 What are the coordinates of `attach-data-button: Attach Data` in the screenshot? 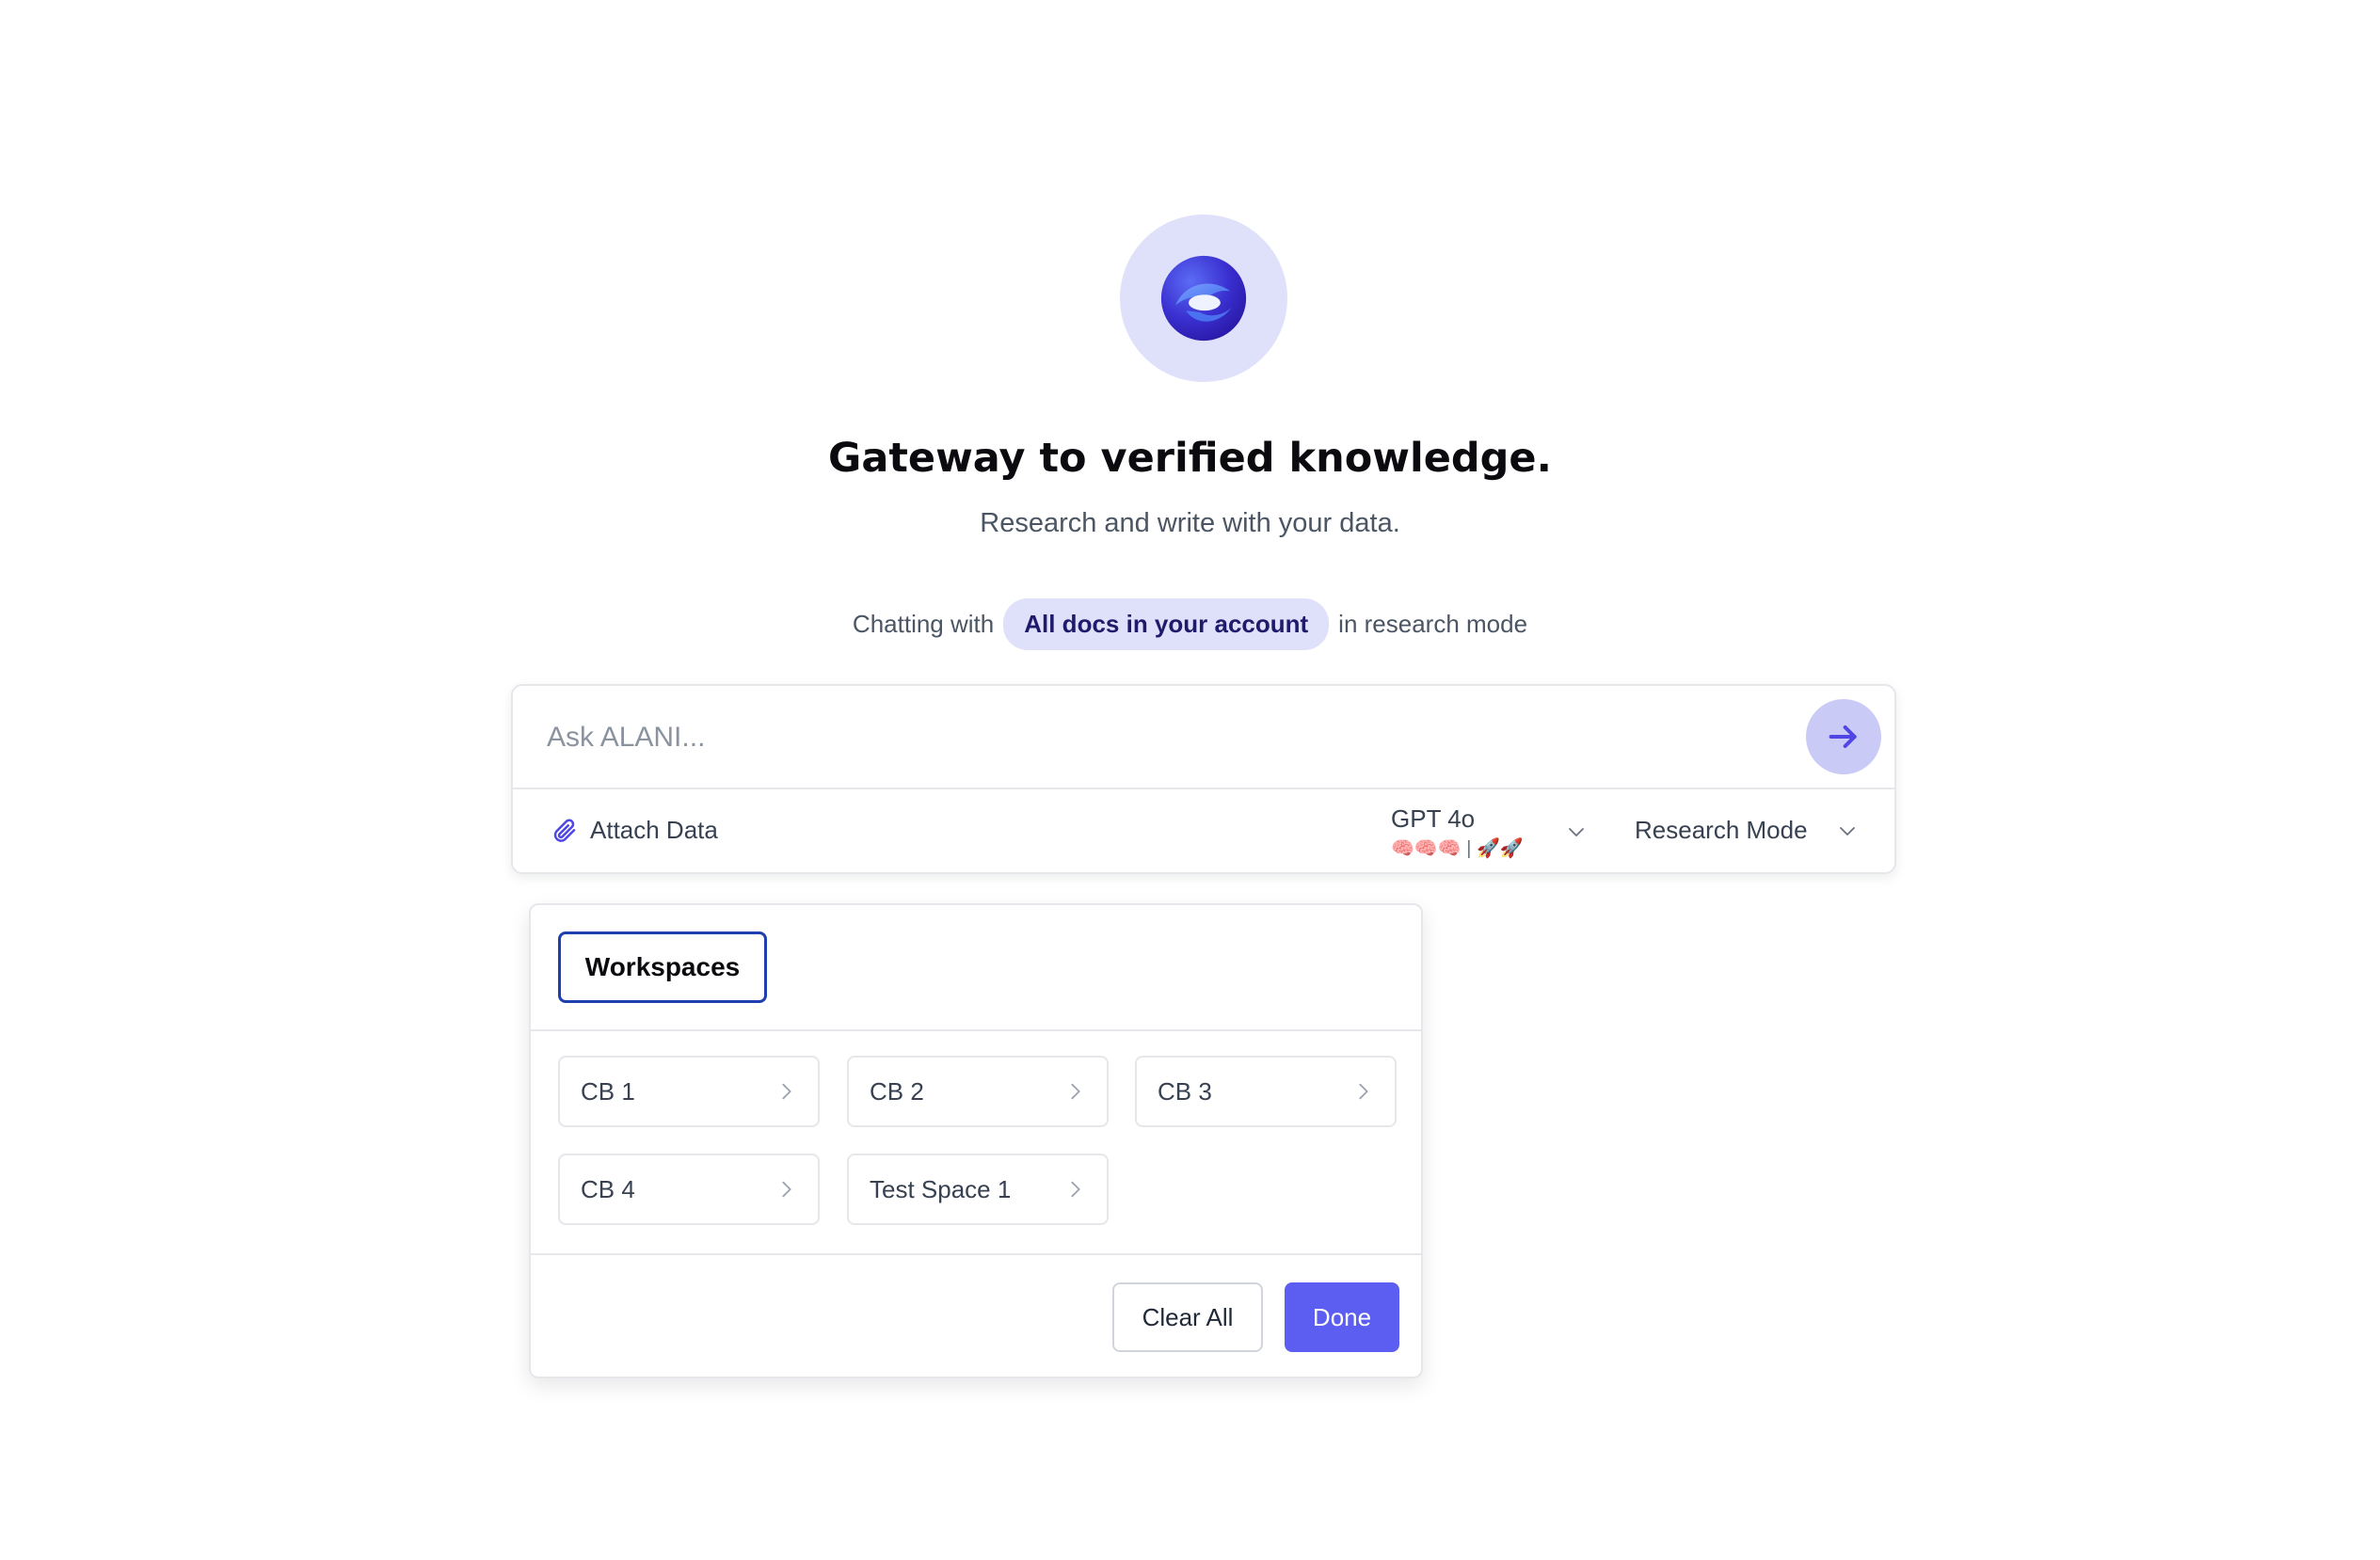 It's located at (634, 830).